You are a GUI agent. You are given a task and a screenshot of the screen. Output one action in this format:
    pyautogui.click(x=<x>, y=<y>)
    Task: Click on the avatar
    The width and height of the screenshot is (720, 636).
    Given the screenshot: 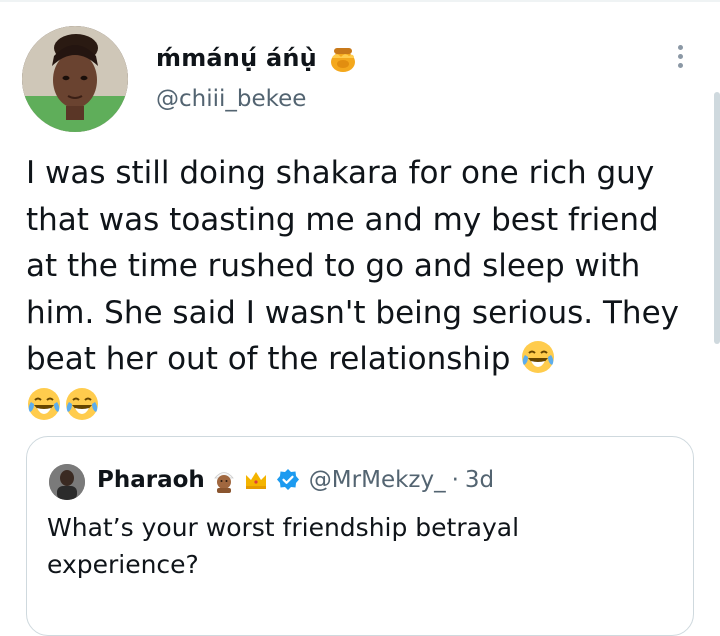 What is the action you would take?
    pyautogui.click(x=75, y=79)
    